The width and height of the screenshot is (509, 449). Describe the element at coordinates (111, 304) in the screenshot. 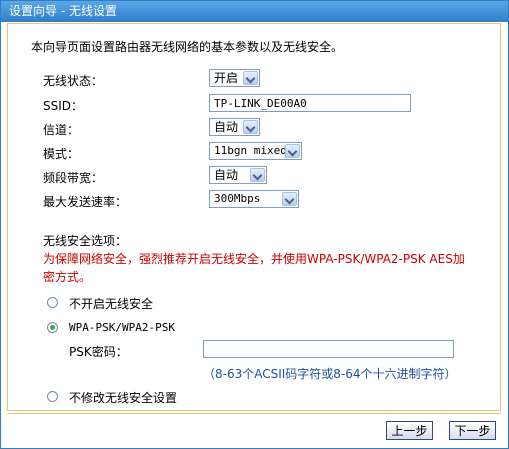

I see `security-off-label: 不开启无线安全` at that location.